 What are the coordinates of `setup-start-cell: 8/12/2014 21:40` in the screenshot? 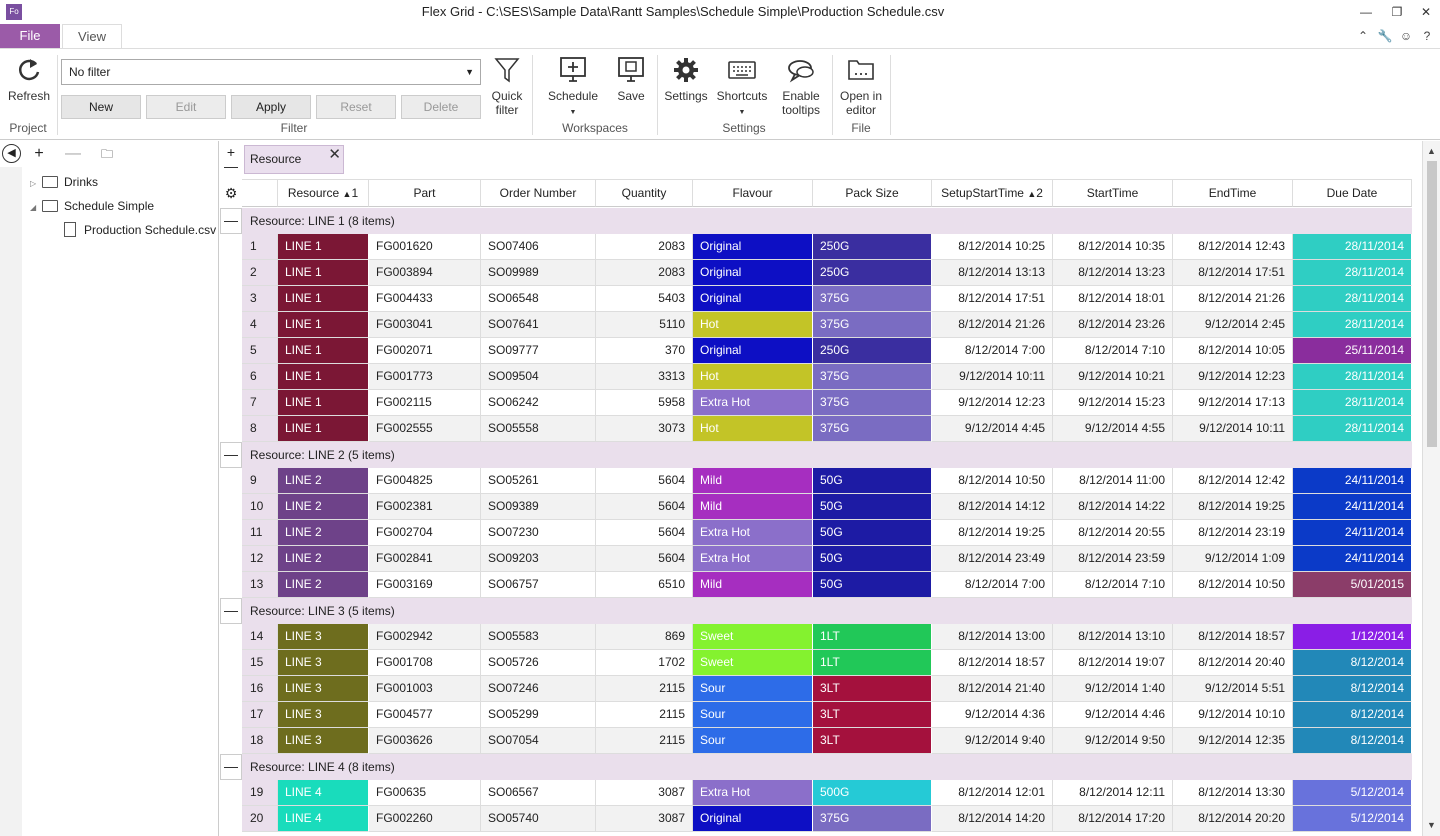 It's located at (992, 689).